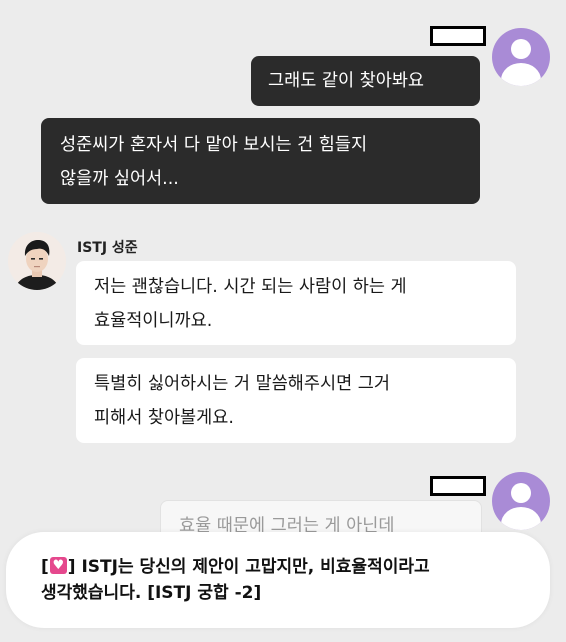 The height and width of the screenshot is (642, 566). Describe the element at coordinates (250, 287) in the screenshot. I see `bot-message-1-line1: 저는 괜찮습니다. 시간 되는 사람이 하는 게` at that location.